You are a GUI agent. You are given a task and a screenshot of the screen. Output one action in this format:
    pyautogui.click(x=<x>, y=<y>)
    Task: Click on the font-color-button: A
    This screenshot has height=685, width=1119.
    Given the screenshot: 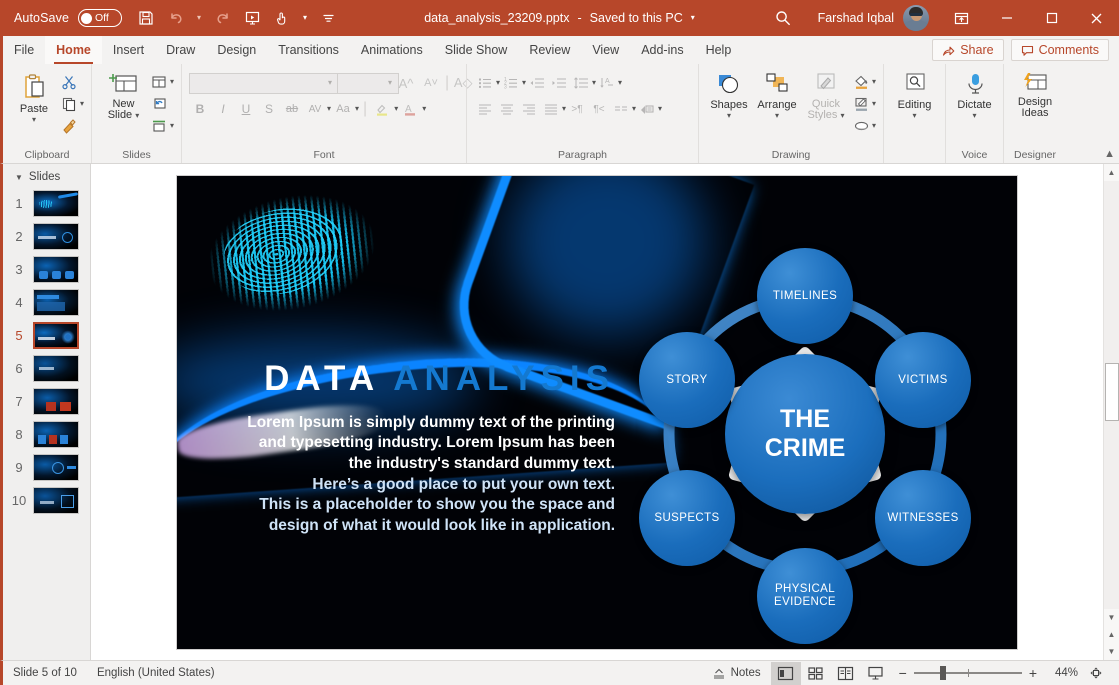 What is the action you would take?
    pyautogui.click(x=410, y=109)
    